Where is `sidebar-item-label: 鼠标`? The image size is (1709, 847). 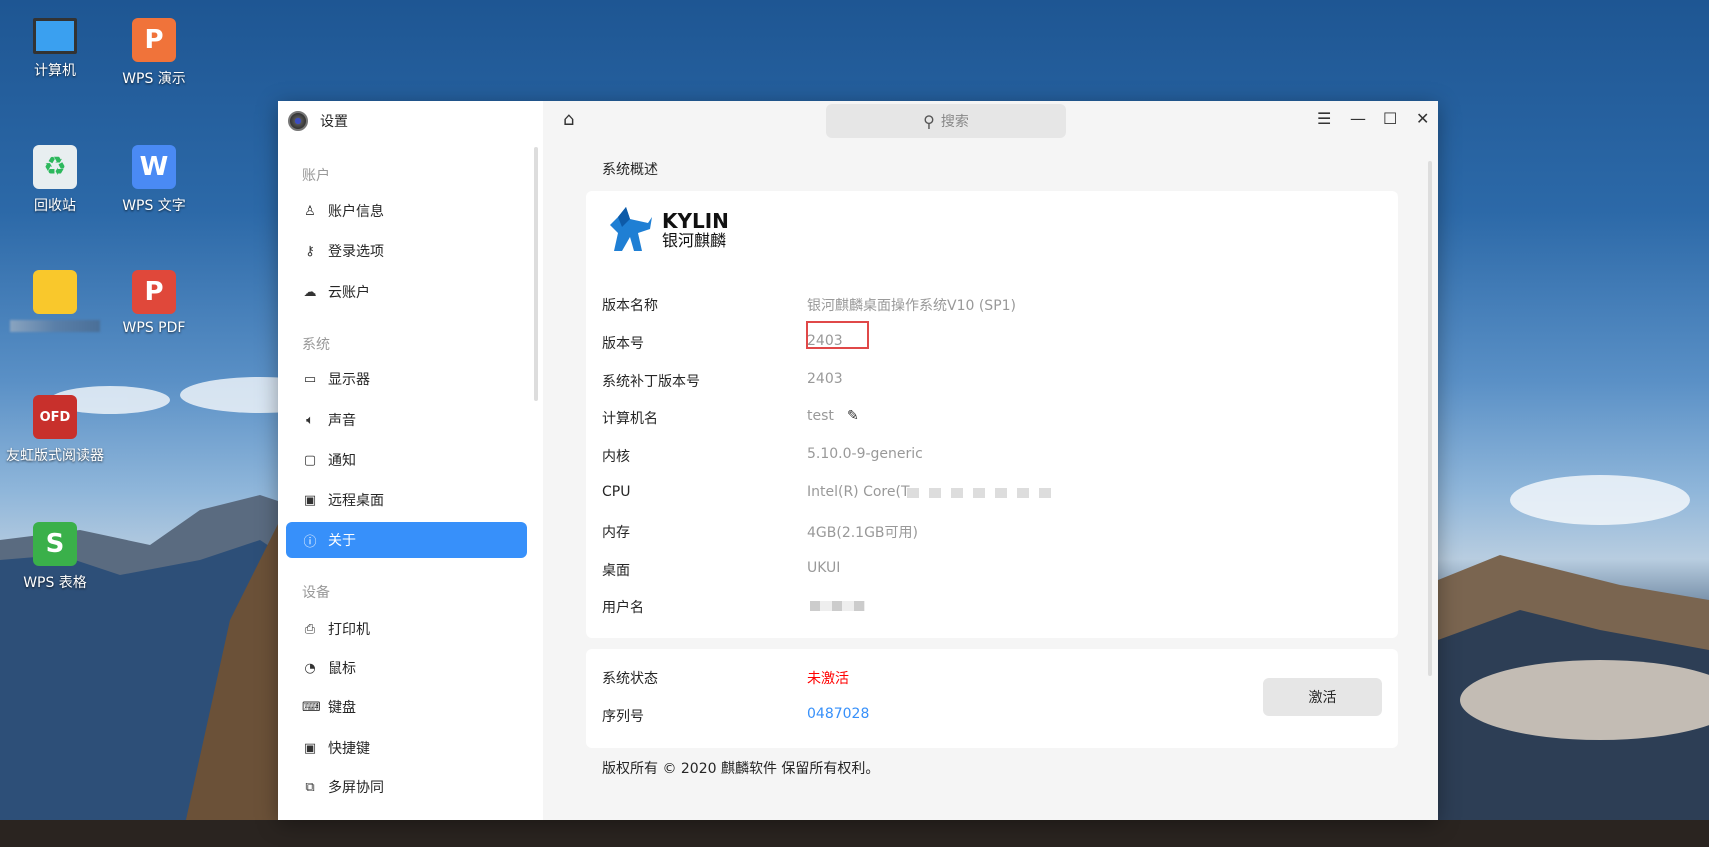
sidebar-item-label: 鼠标 is located at coordinates (342, 669).